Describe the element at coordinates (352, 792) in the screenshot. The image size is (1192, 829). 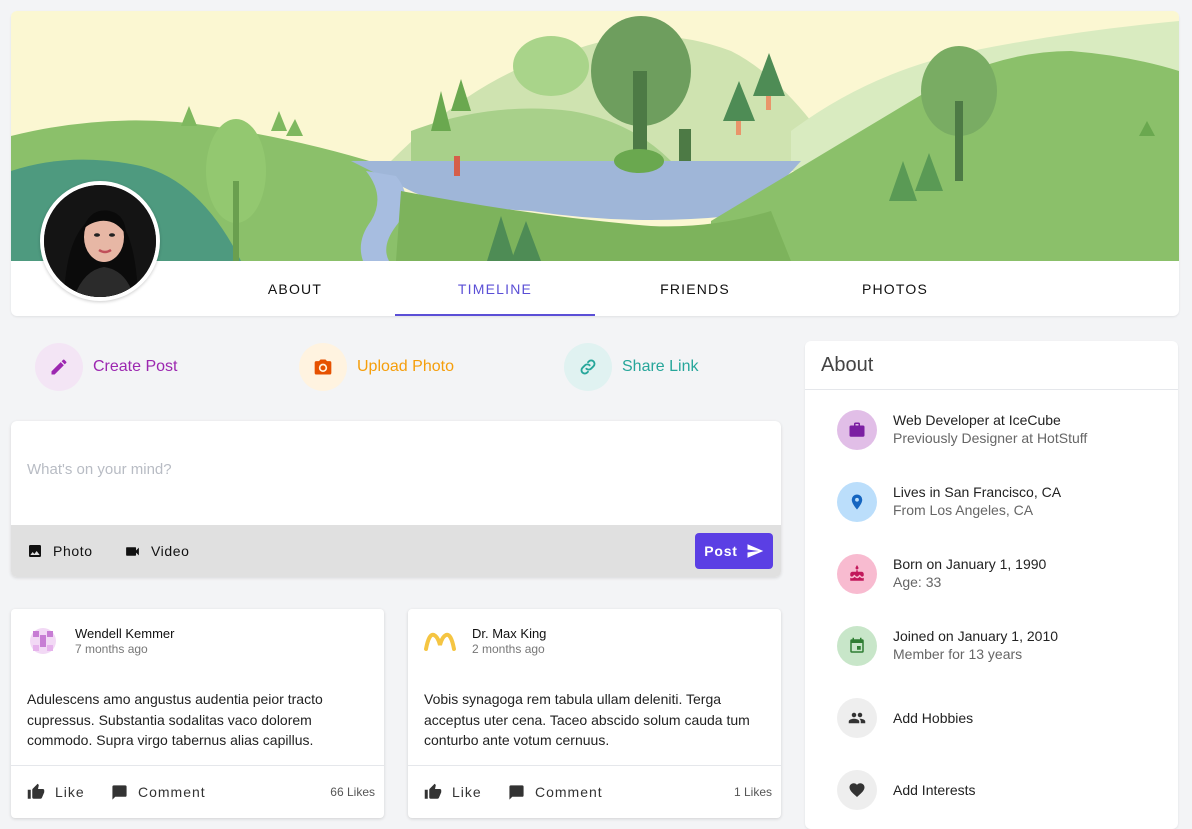
I see `likes-count: 66 Likes` at that location.